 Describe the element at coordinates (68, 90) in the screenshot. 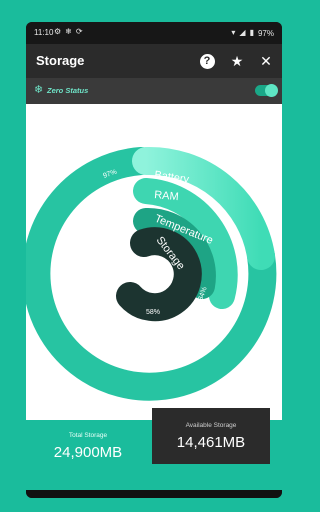

I see `zero-status-label: Zero Status` at that location.